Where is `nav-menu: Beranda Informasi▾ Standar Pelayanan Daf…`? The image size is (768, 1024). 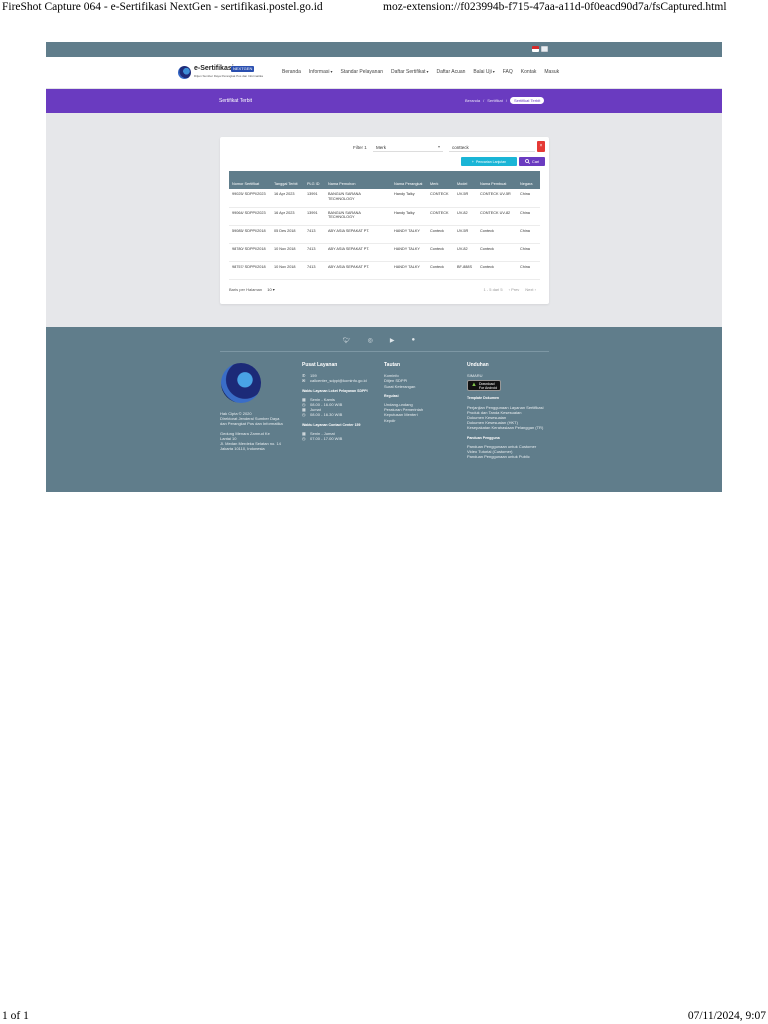 nav-menu: Beranda Informasi▾ Standar Pelayanan Daf… is located at coordinates (420, 72).